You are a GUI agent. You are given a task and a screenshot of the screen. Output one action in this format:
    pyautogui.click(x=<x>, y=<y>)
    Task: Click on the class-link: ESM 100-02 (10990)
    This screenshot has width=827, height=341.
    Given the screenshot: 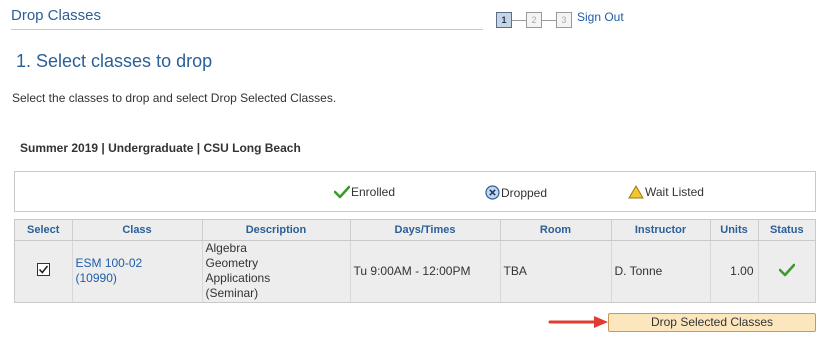 What is the action you would take?
    pyautogui.click(x=139, y=271)
    